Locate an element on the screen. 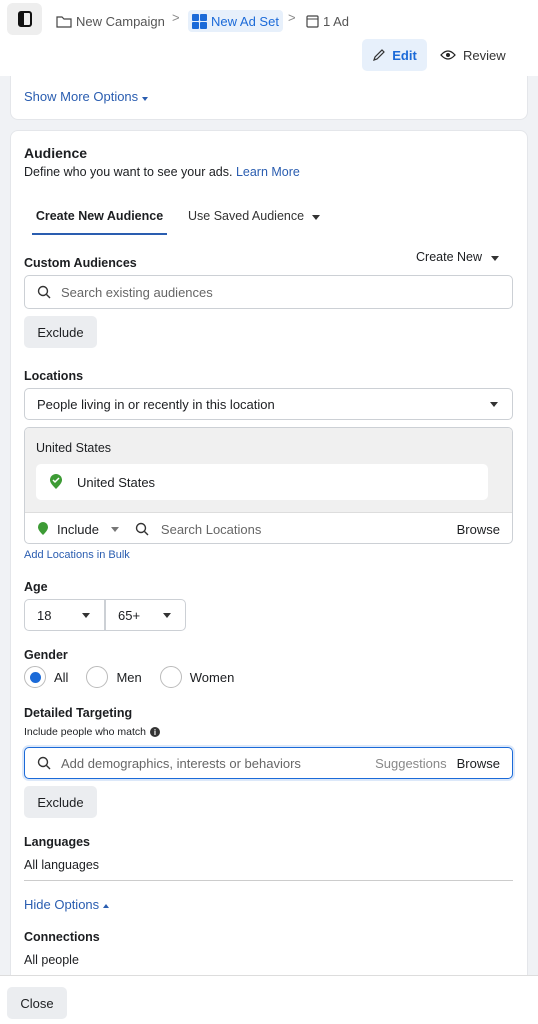 The image size is (538, 1024). age-min-value: 18 is located at coordinates (44, 615).